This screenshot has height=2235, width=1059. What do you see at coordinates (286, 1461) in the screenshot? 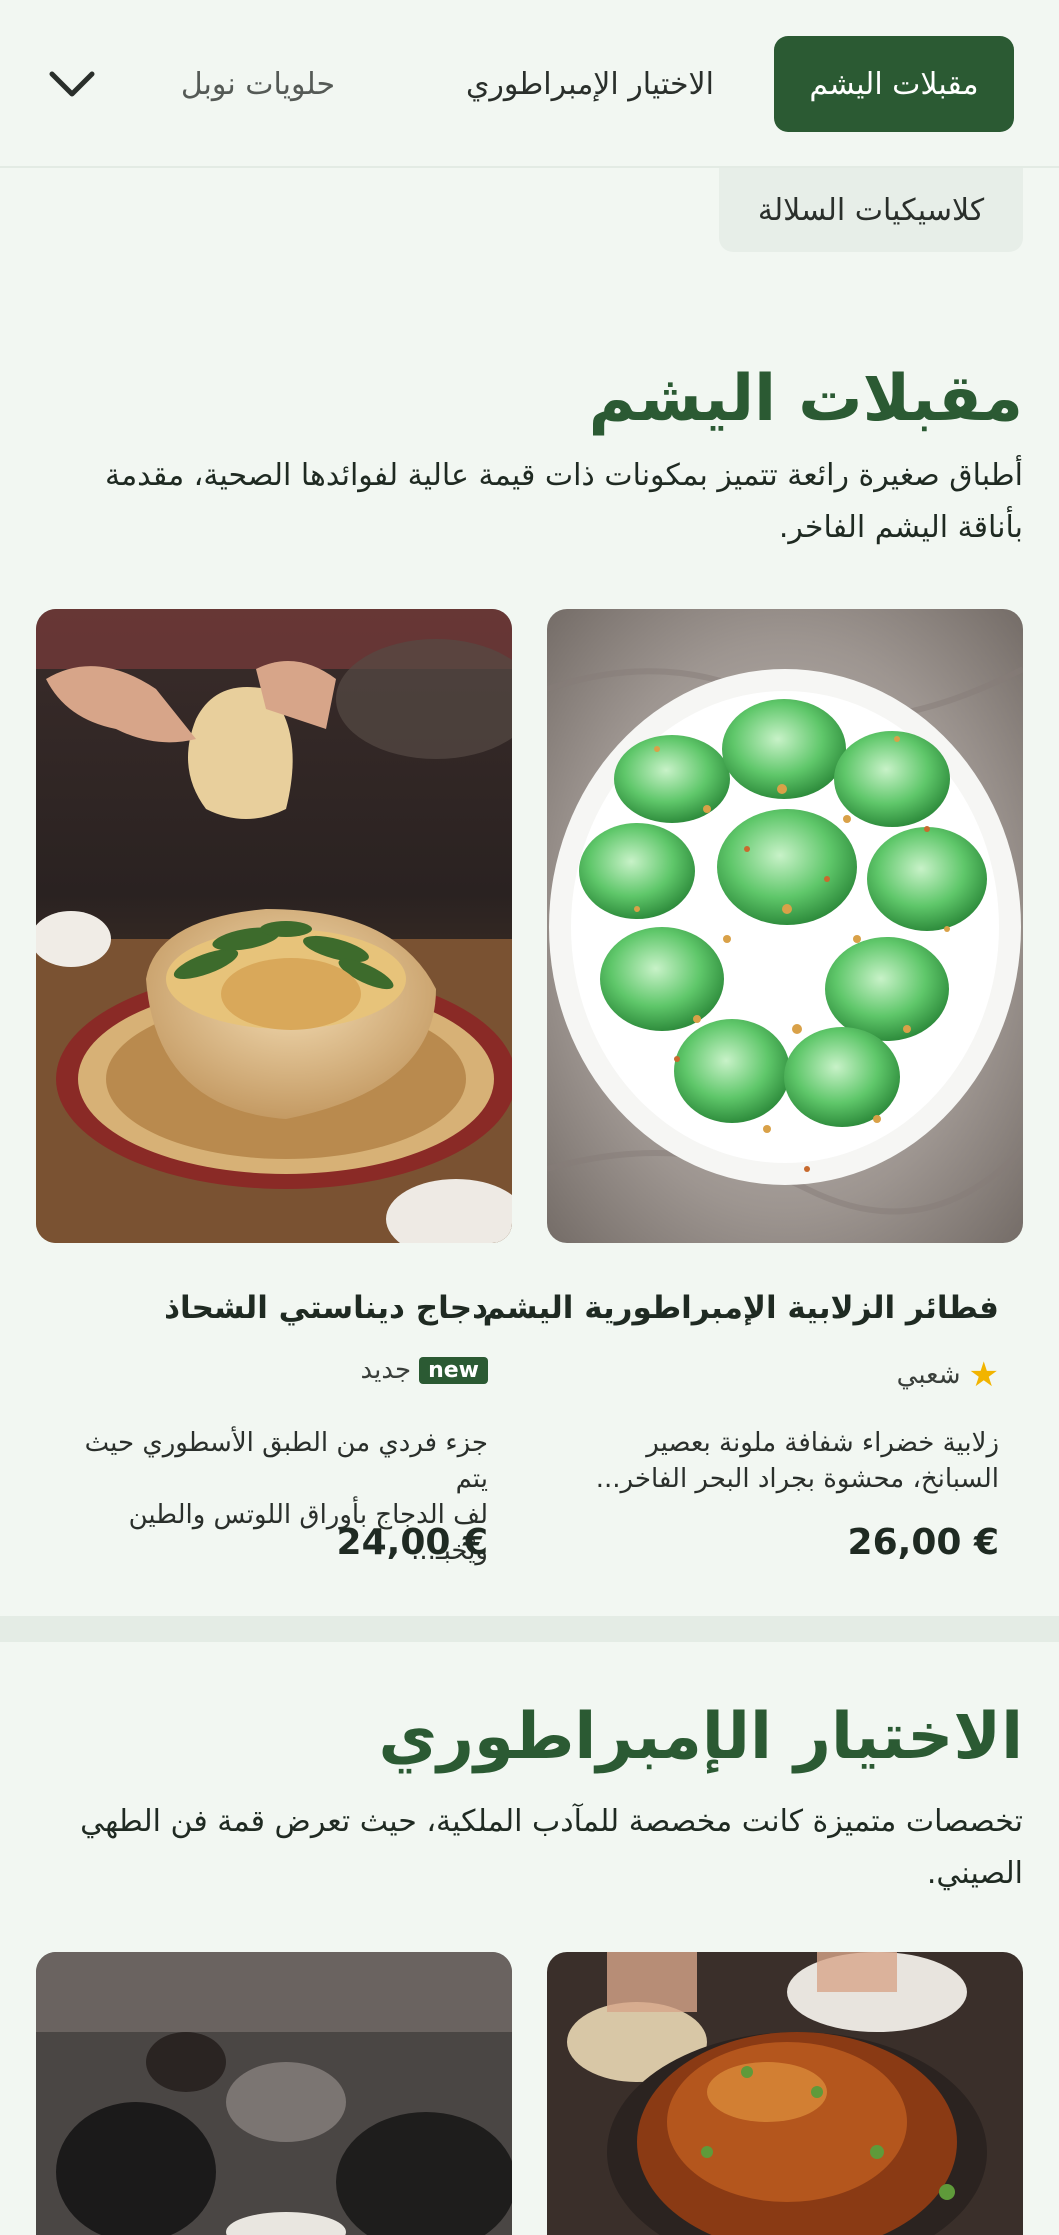
I see `dish-description-line: جزء فردي من الطبق الأسطوري حيث يتم` at bounding box center [286, 1461].